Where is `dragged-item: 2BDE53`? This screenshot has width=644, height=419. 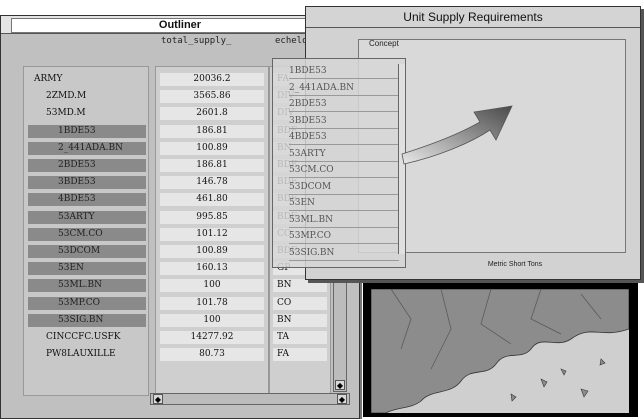
dragged-item: 2BDE53 is located at coordinates (344, 104).